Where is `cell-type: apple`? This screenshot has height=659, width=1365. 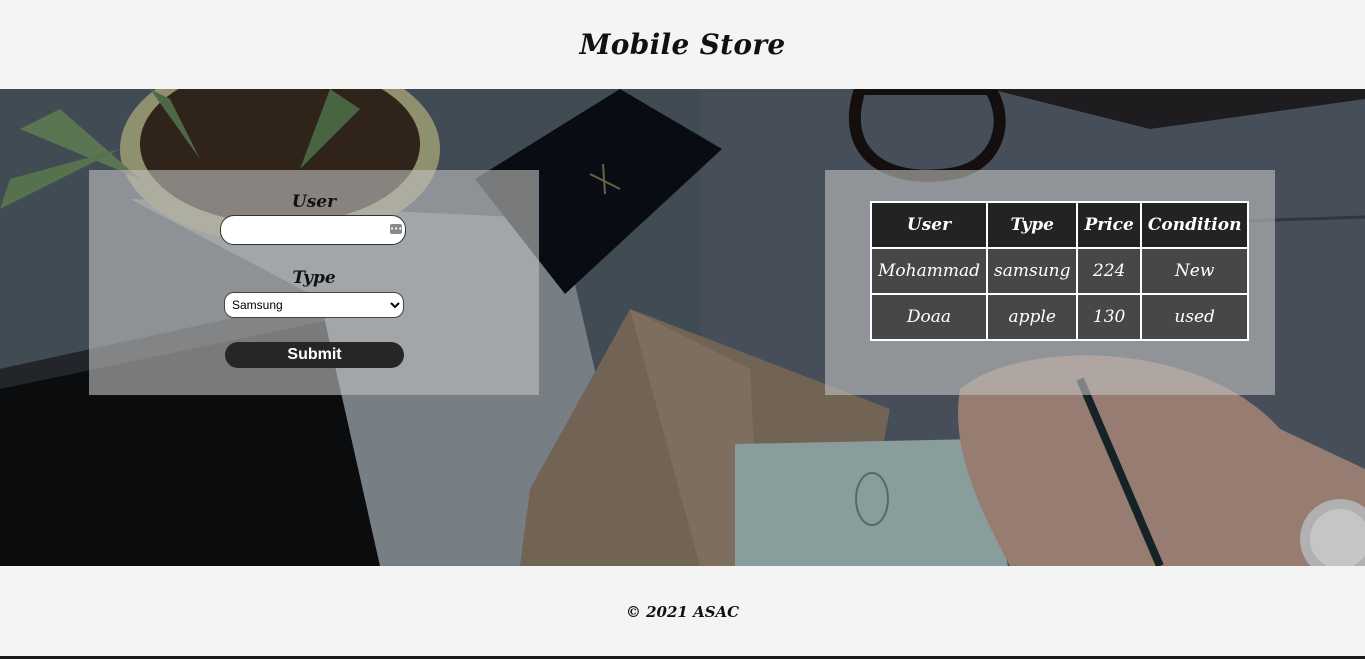
cell-type: apple is located at coordinates (1032, 317).